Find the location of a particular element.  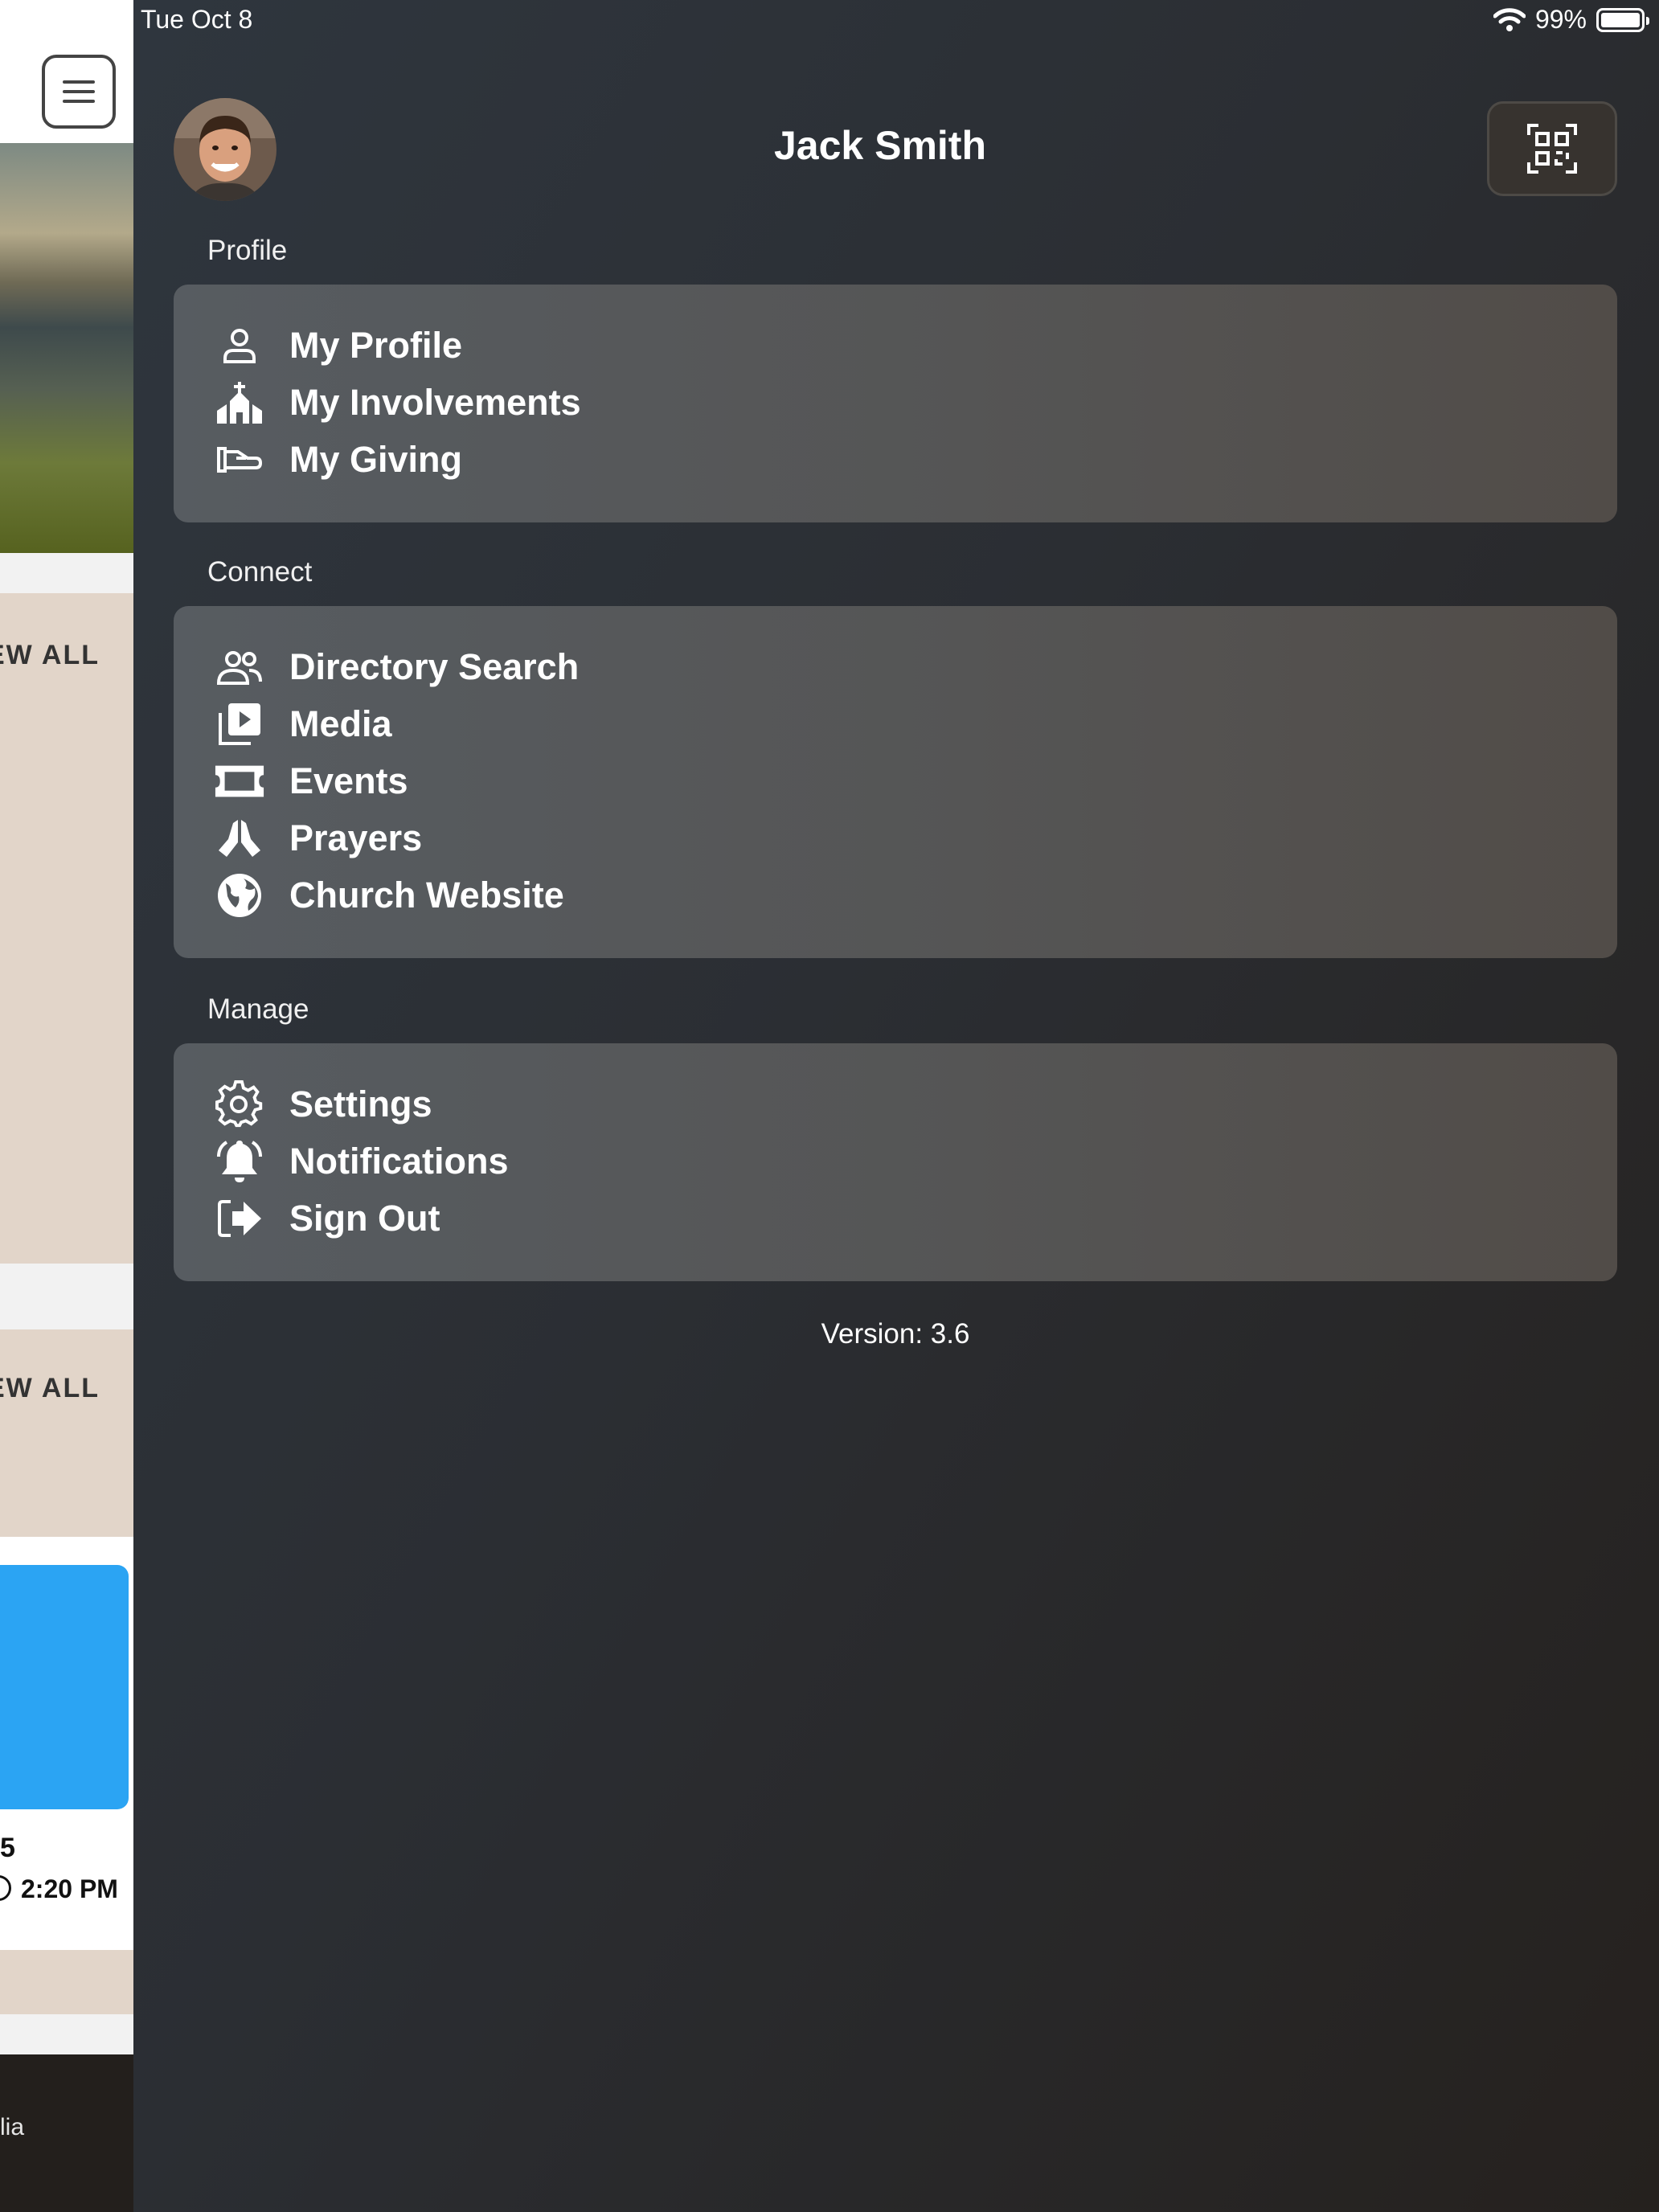

menu-item-directory-search: Directory Search is located at coordinates (396, 667).